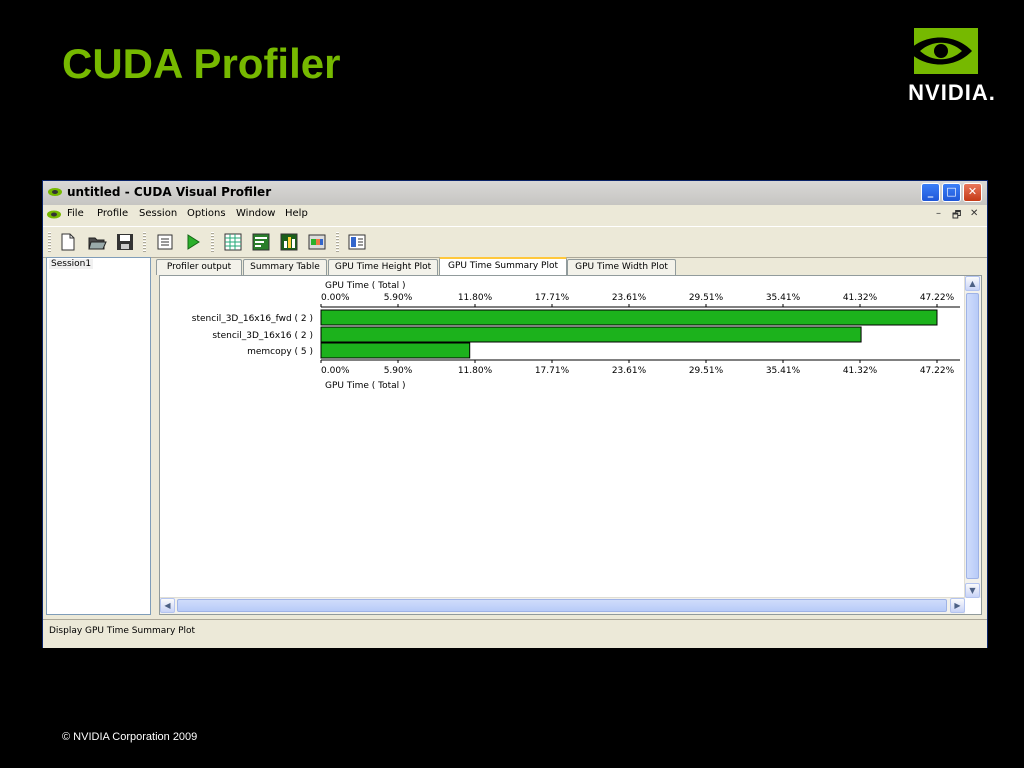 This screenshot has width=1024, height=768. I want to click on horizontal-scroll-thumb, so click(562, 605).